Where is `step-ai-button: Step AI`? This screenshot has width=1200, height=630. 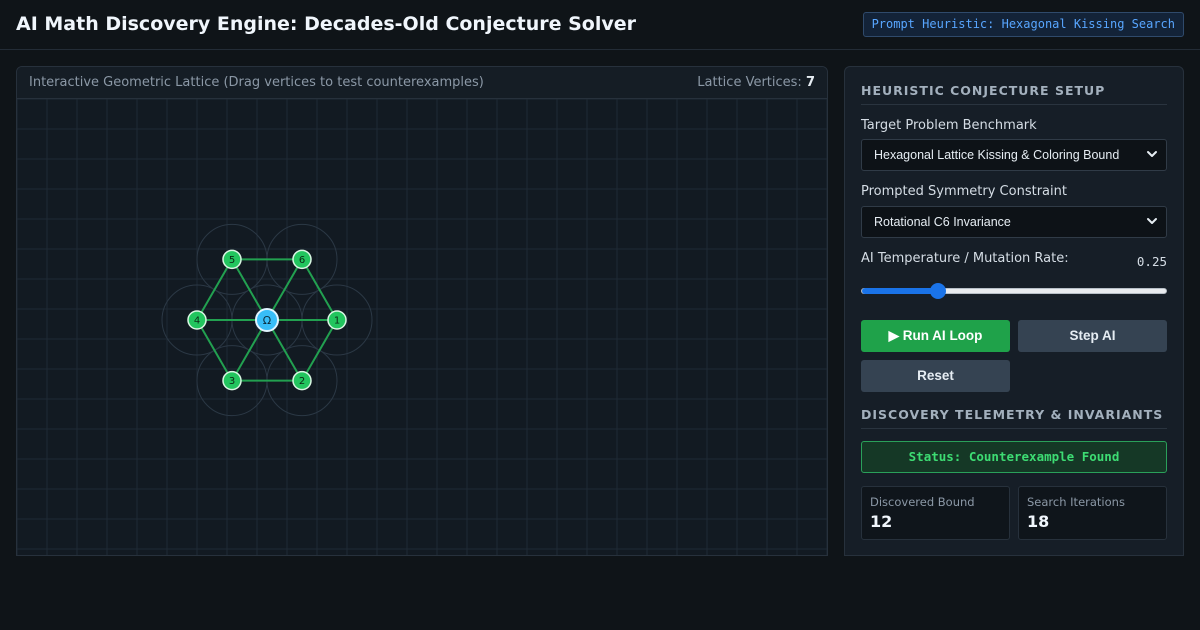
step-ai-button: Step AI is located at coordinates (1092, 336).